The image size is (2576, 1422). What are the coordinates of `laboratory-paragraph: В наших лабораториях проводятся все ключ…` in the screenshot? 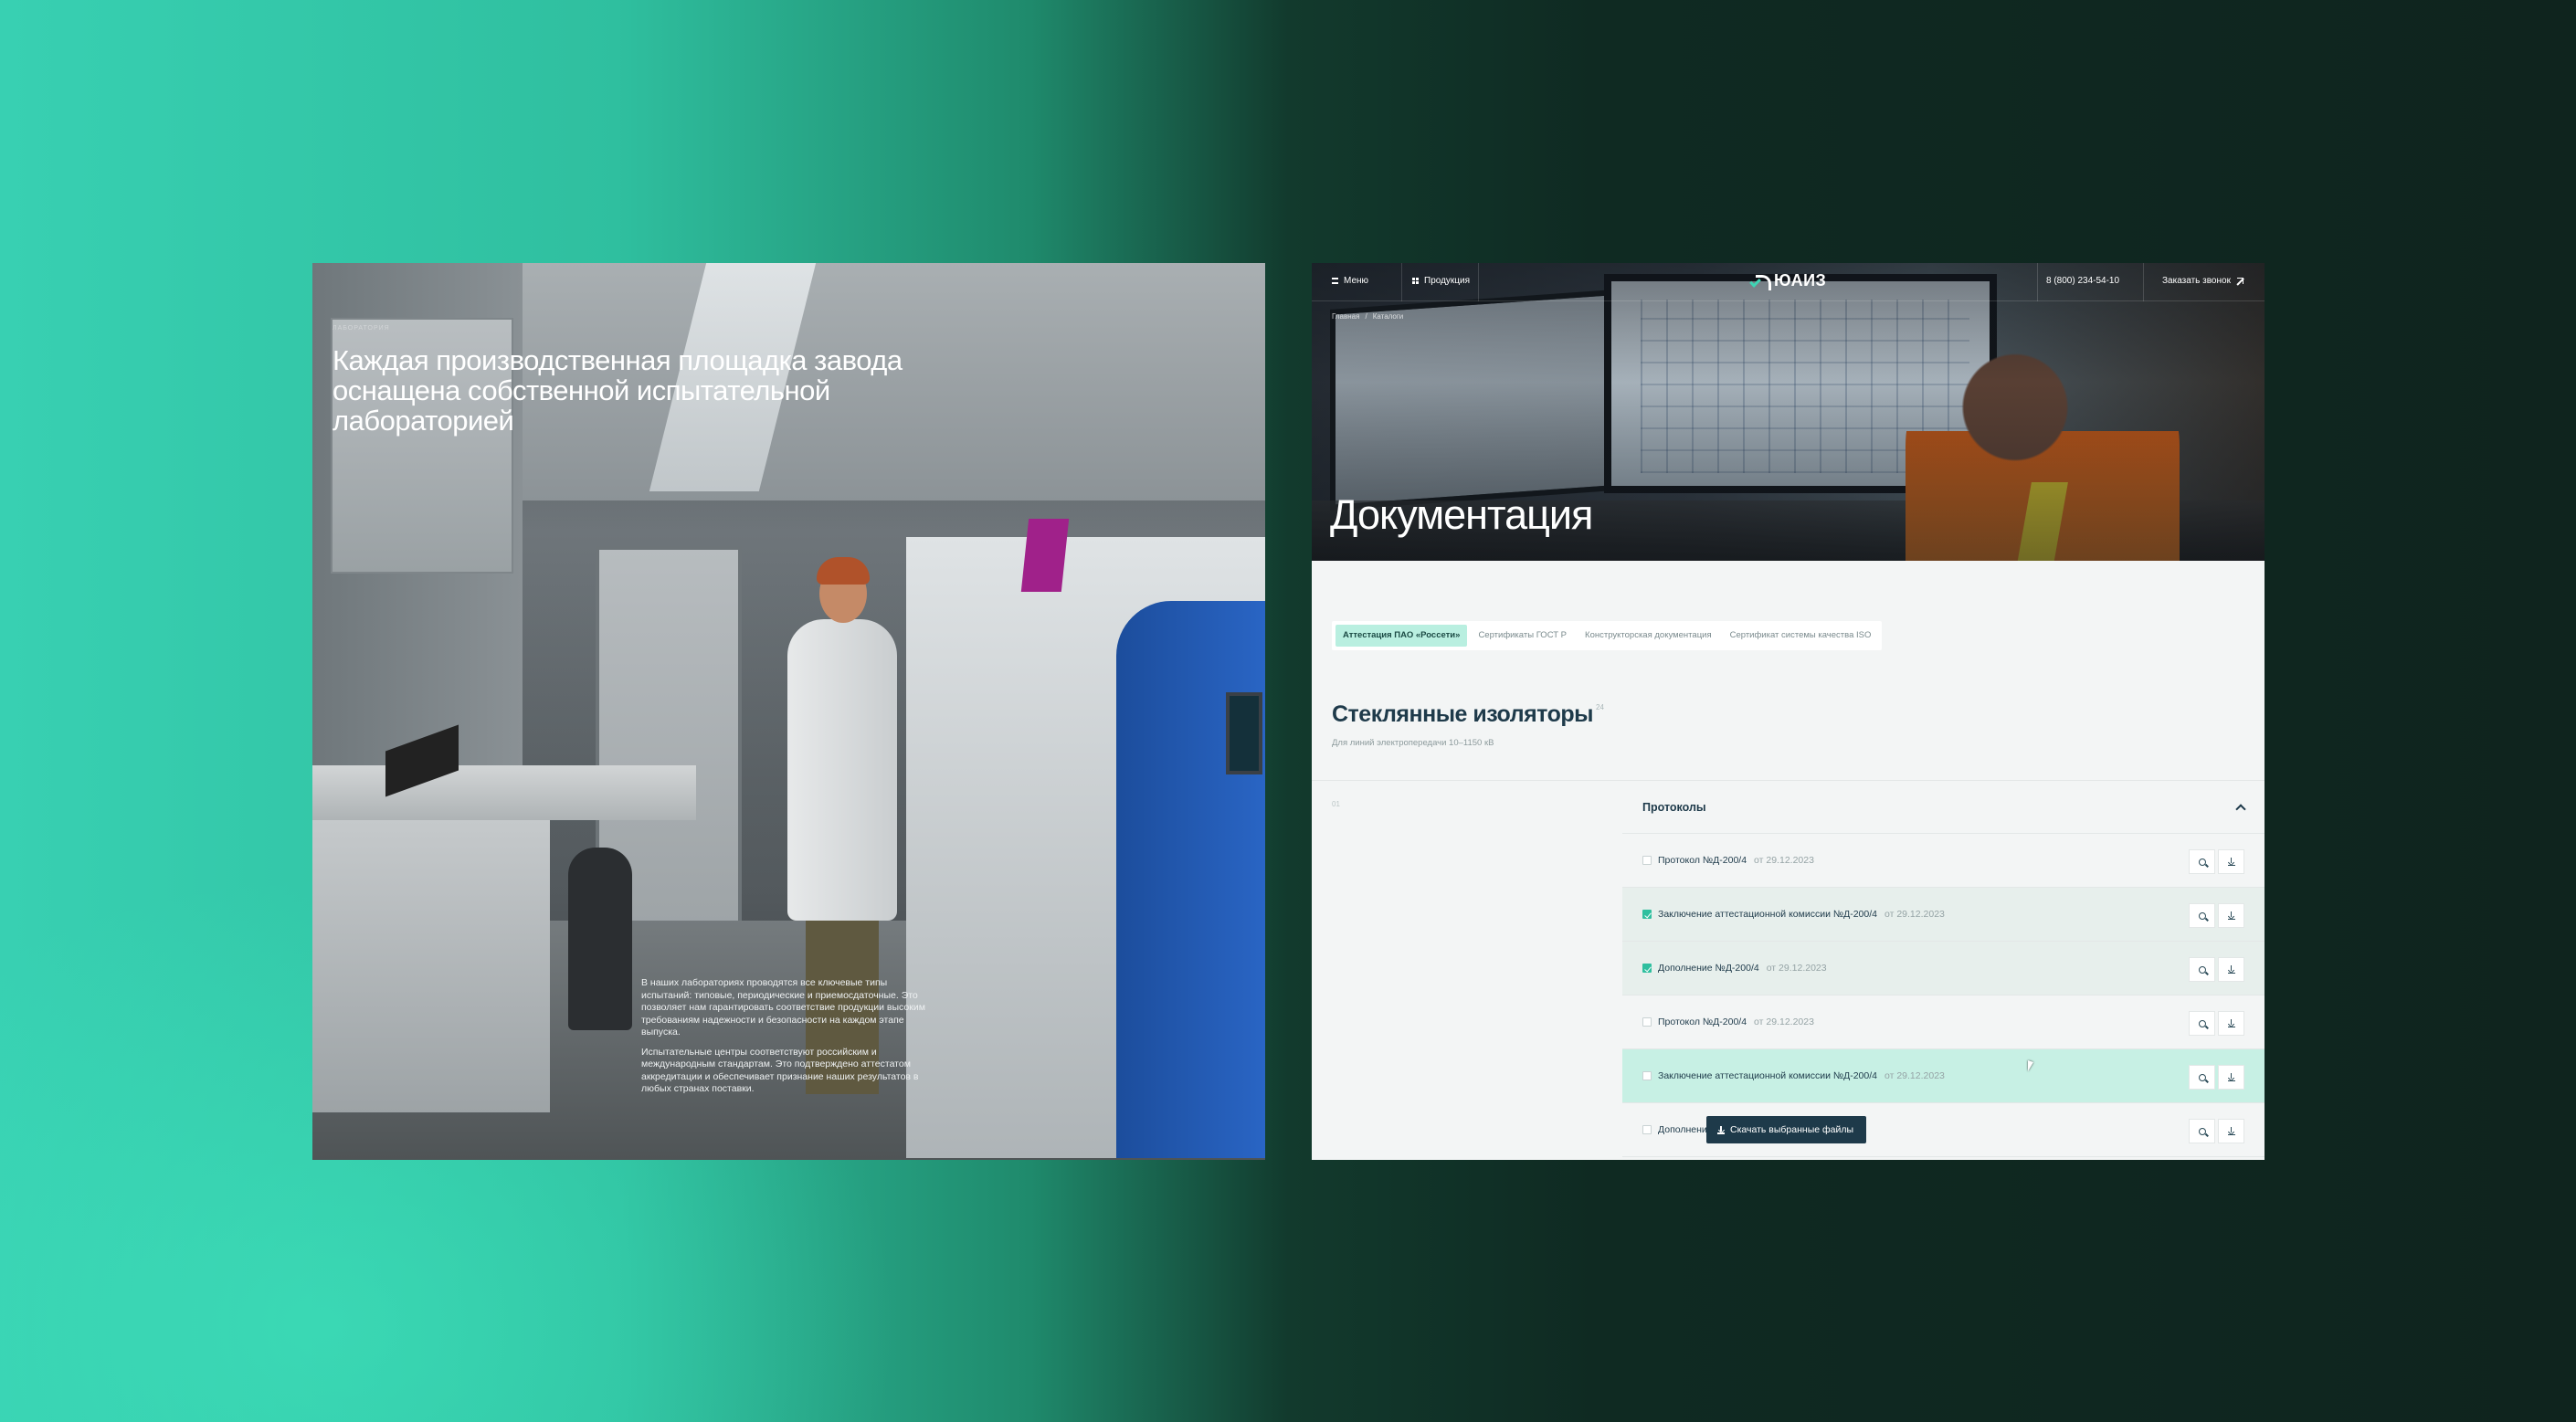 It's located at (783, 1007).